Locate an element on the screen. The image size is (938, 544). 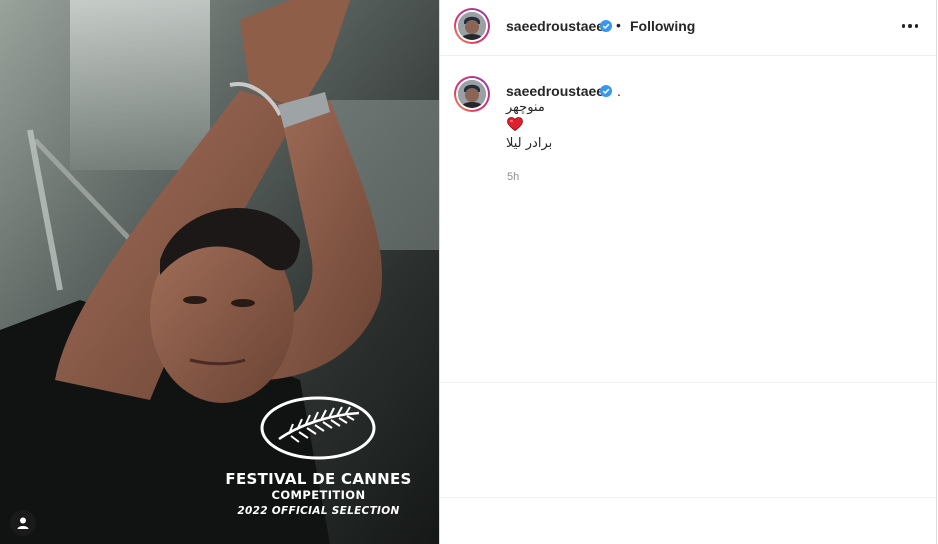
overlay-line-selection: 2022 OFFICIAL SELECTION is located at coordinates (318, 511).